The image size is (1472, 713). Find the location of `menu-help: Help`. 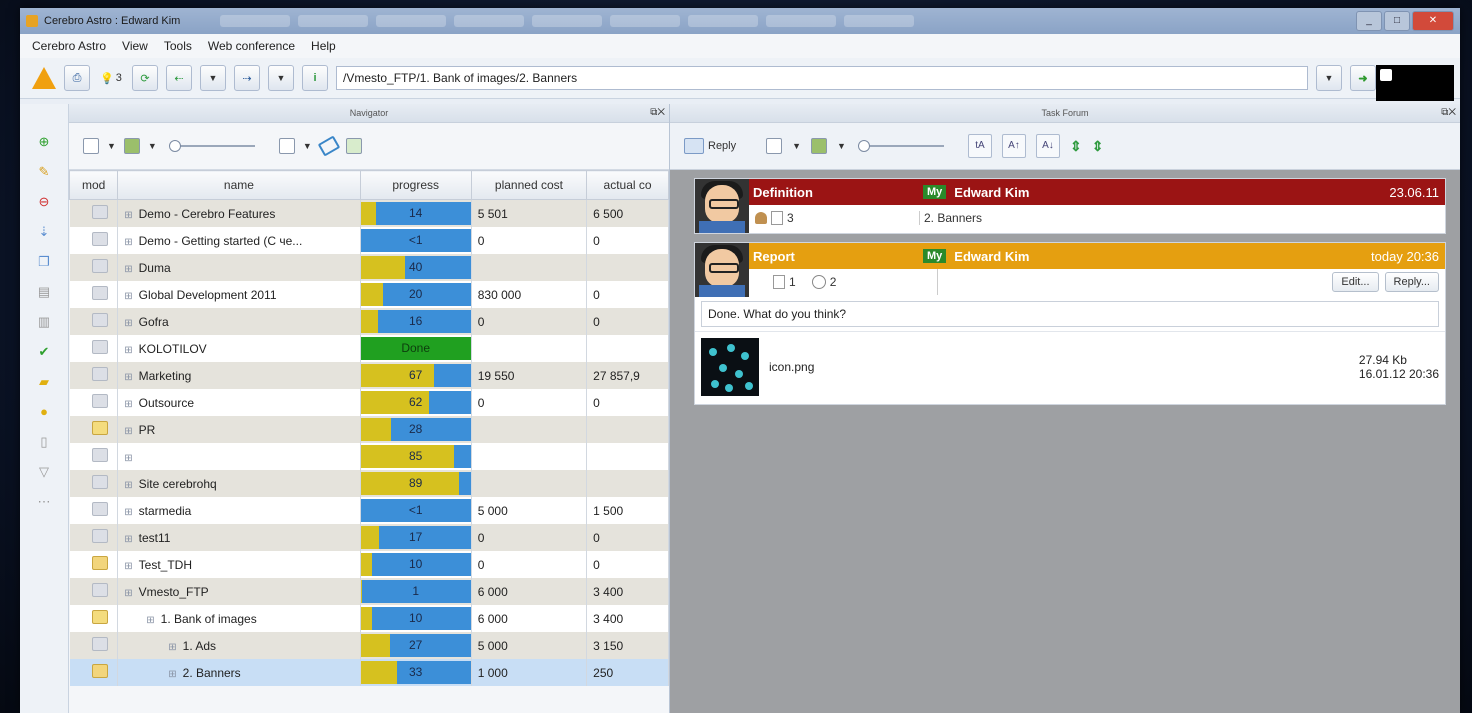

menu-help: Help is located at coordinates (323, 46).